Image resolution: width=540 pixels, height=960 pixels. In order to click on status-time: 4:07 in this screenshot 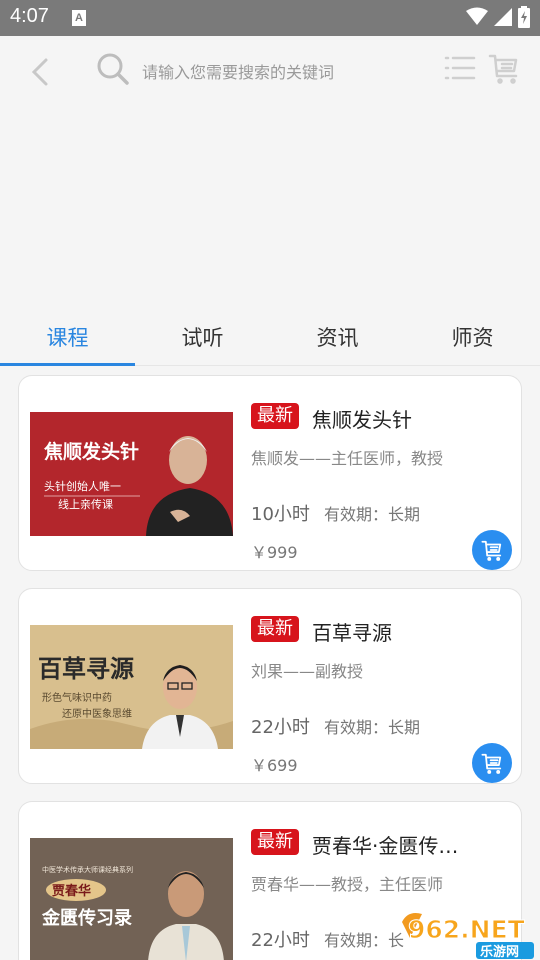, I will do `click(29, 16)`.